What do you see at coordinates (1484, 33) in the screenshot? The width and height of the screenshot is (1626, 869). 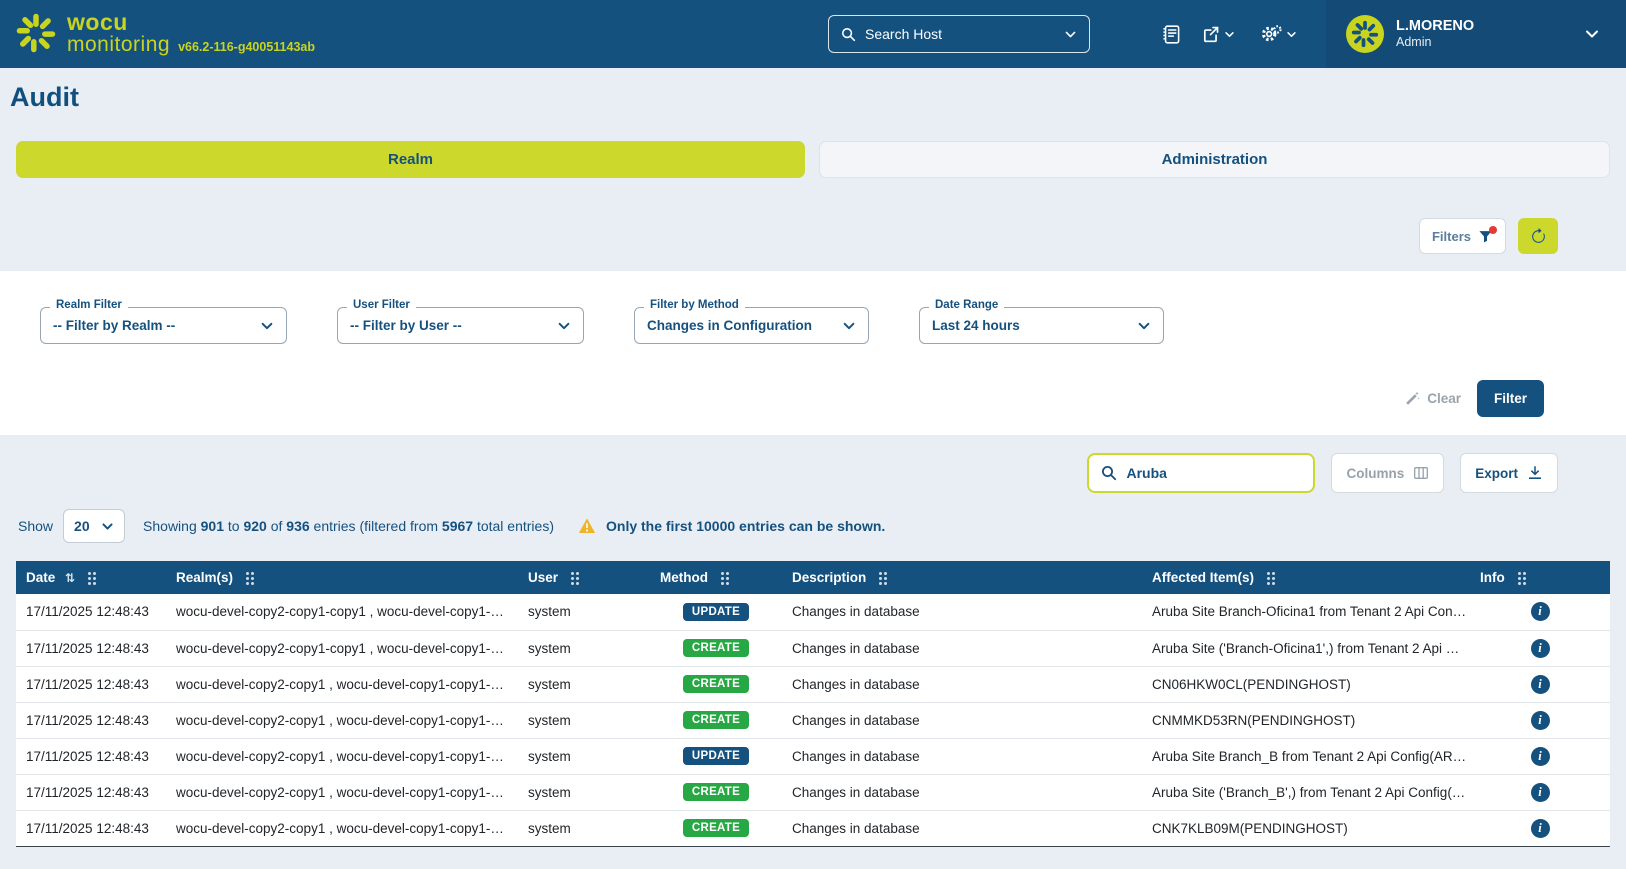 I see `user-info: L.MORENO Admin` at bounding box center [1484, 33].